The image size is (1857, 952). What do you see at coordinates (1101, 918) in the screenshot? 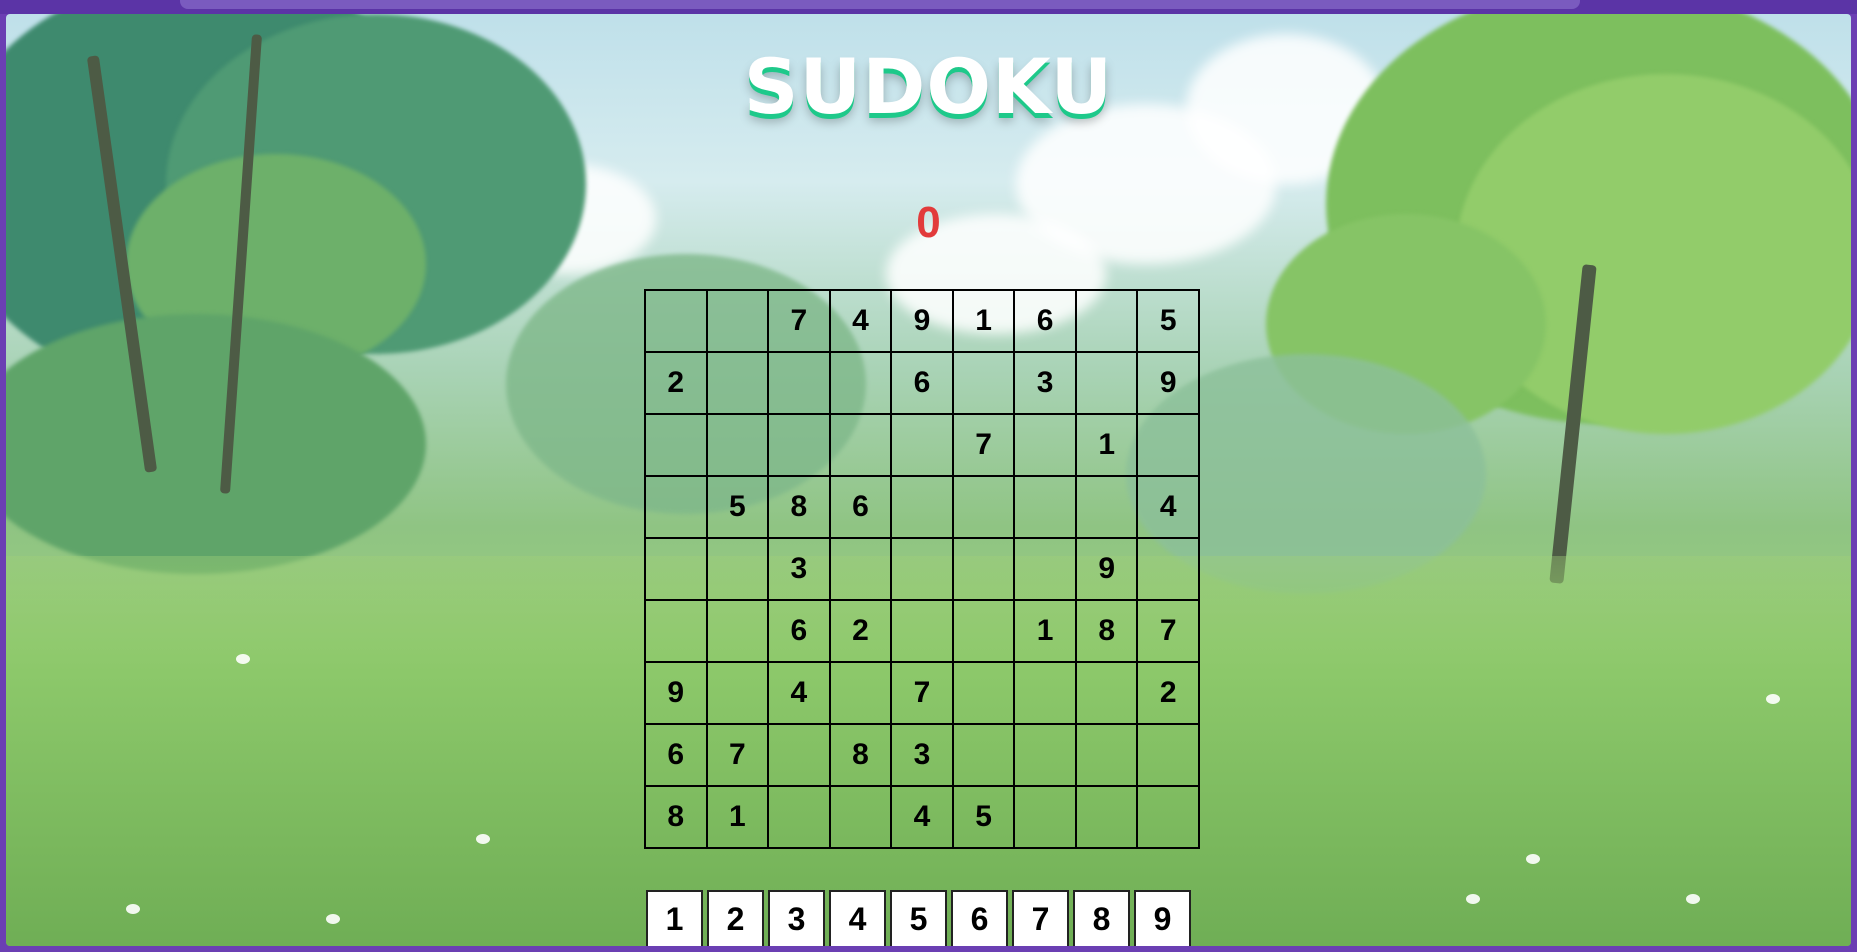
I see `number-button-8: 8` at bounding box center [1101, 918].